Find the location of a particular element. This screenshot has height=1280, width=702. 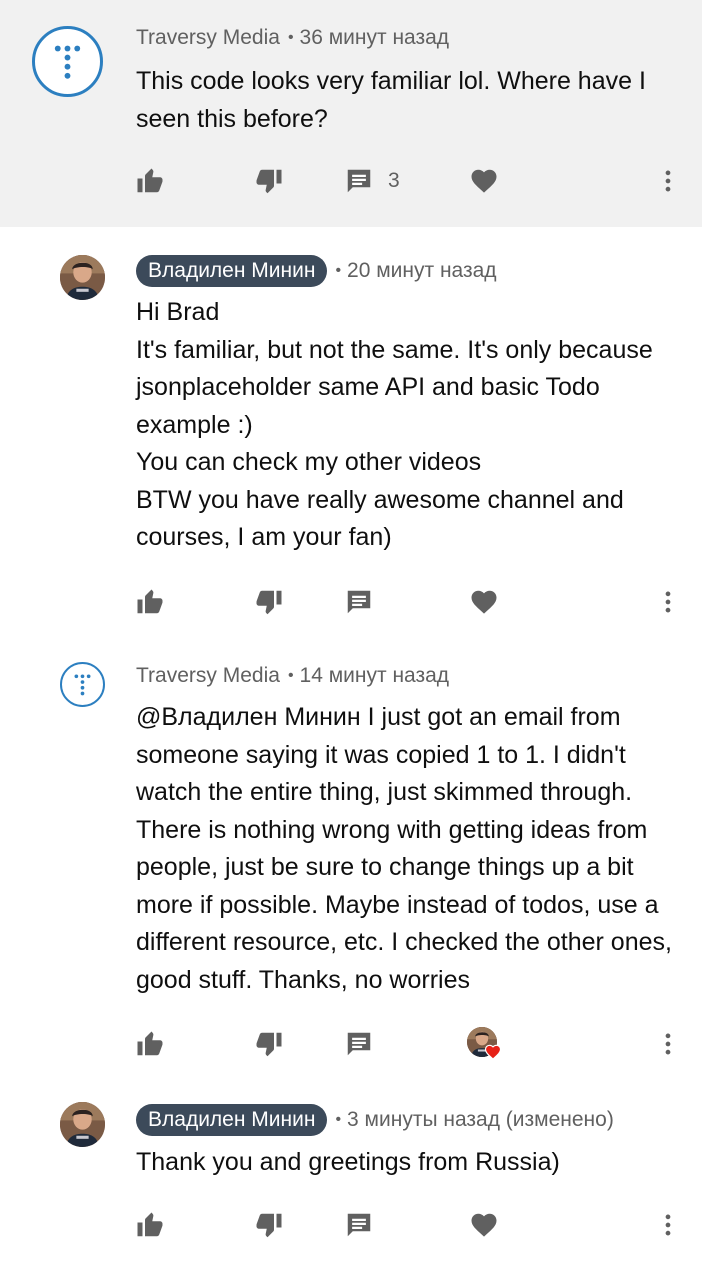

comment-meta: Traversy Media • 14 минут назад is located at coordinates (292, 676).